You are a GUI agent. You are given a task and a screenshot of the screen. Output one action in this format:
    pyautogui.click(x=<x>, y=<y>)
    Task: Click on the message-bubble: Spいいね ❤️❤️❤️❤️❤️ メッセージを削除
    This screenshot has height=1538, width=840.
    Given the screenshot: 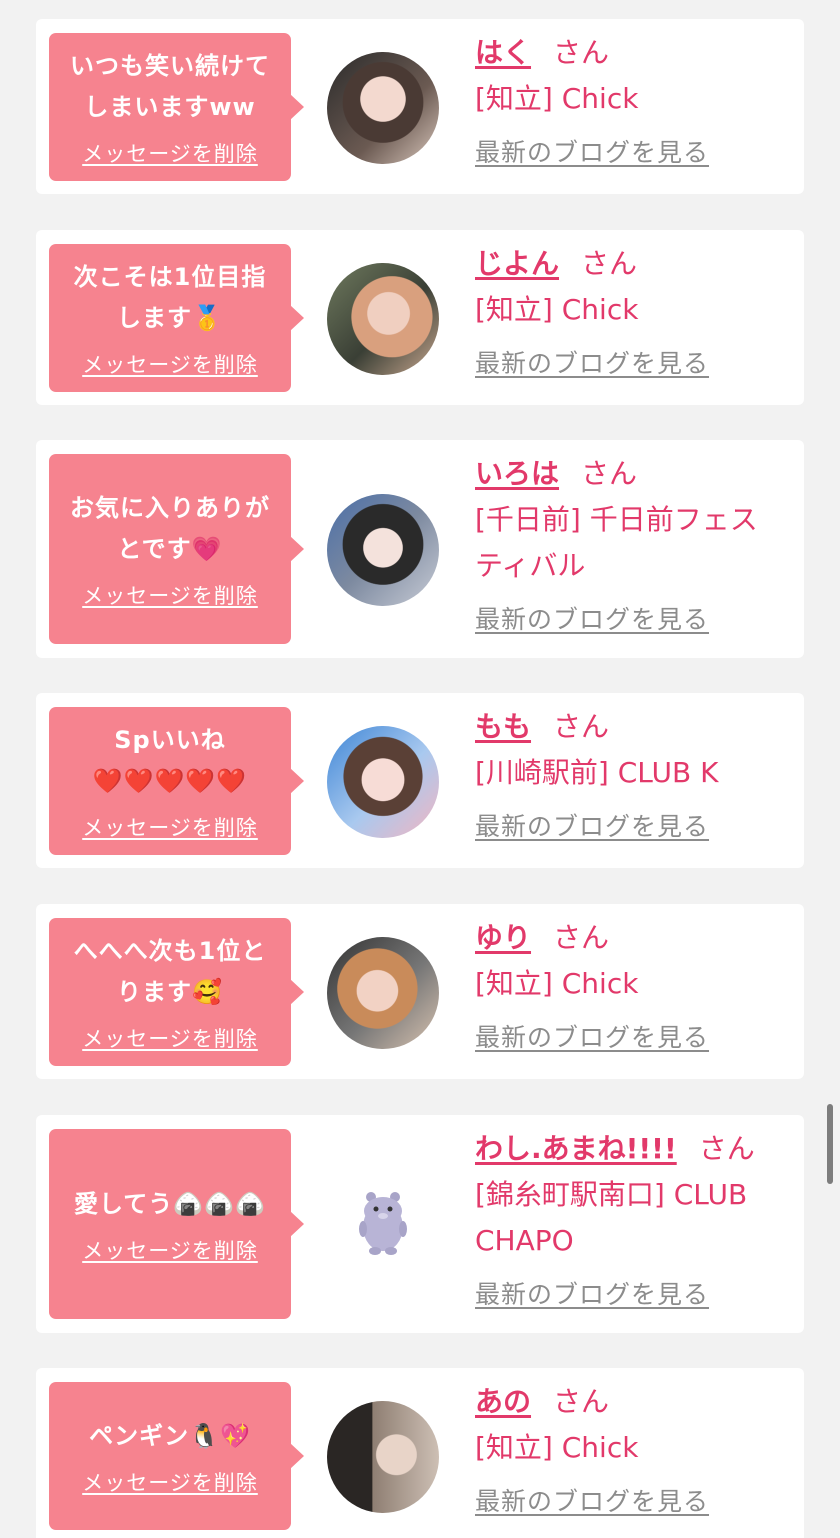 What is the action you would take?
    pyautogui.click(x=176, y=781)
    